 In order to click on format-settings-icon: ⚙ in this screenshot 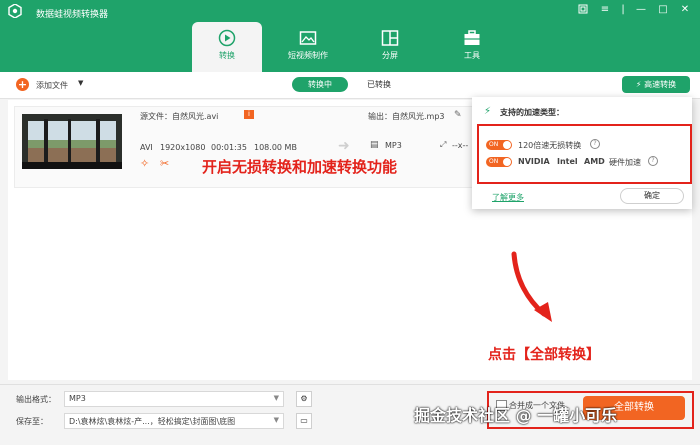, I will do `click(304, 399)`.